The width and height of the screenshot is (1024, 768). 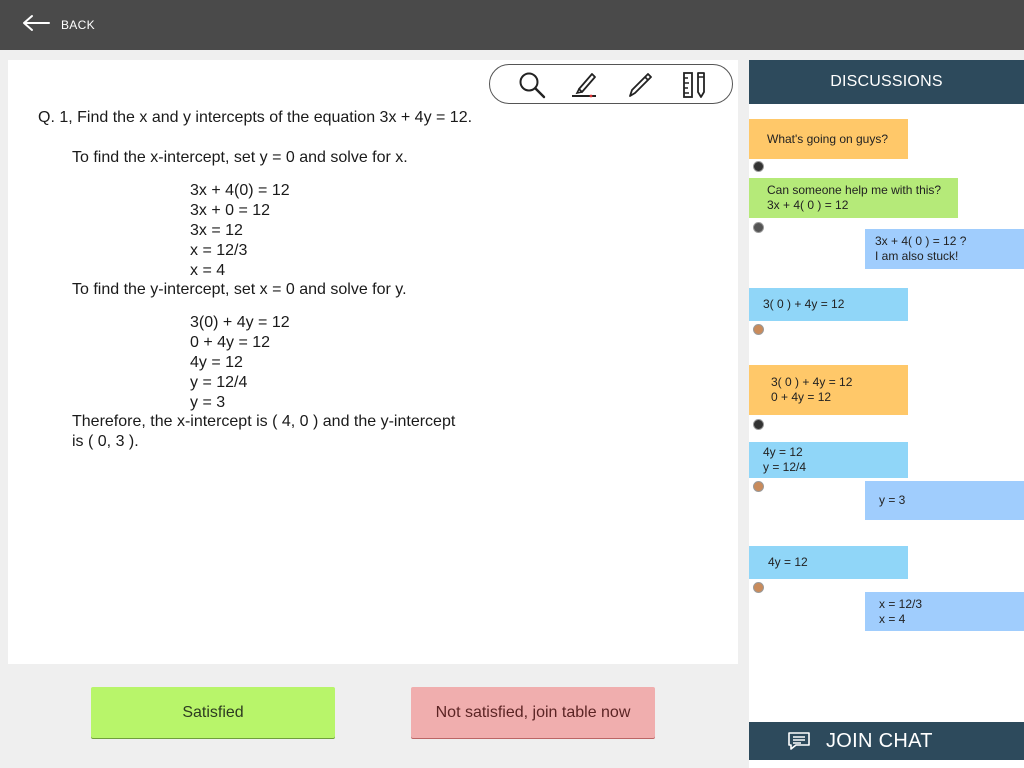 I want to click on chat-message: 4y = 12 y = 12/4, so click(x=828, y=460).